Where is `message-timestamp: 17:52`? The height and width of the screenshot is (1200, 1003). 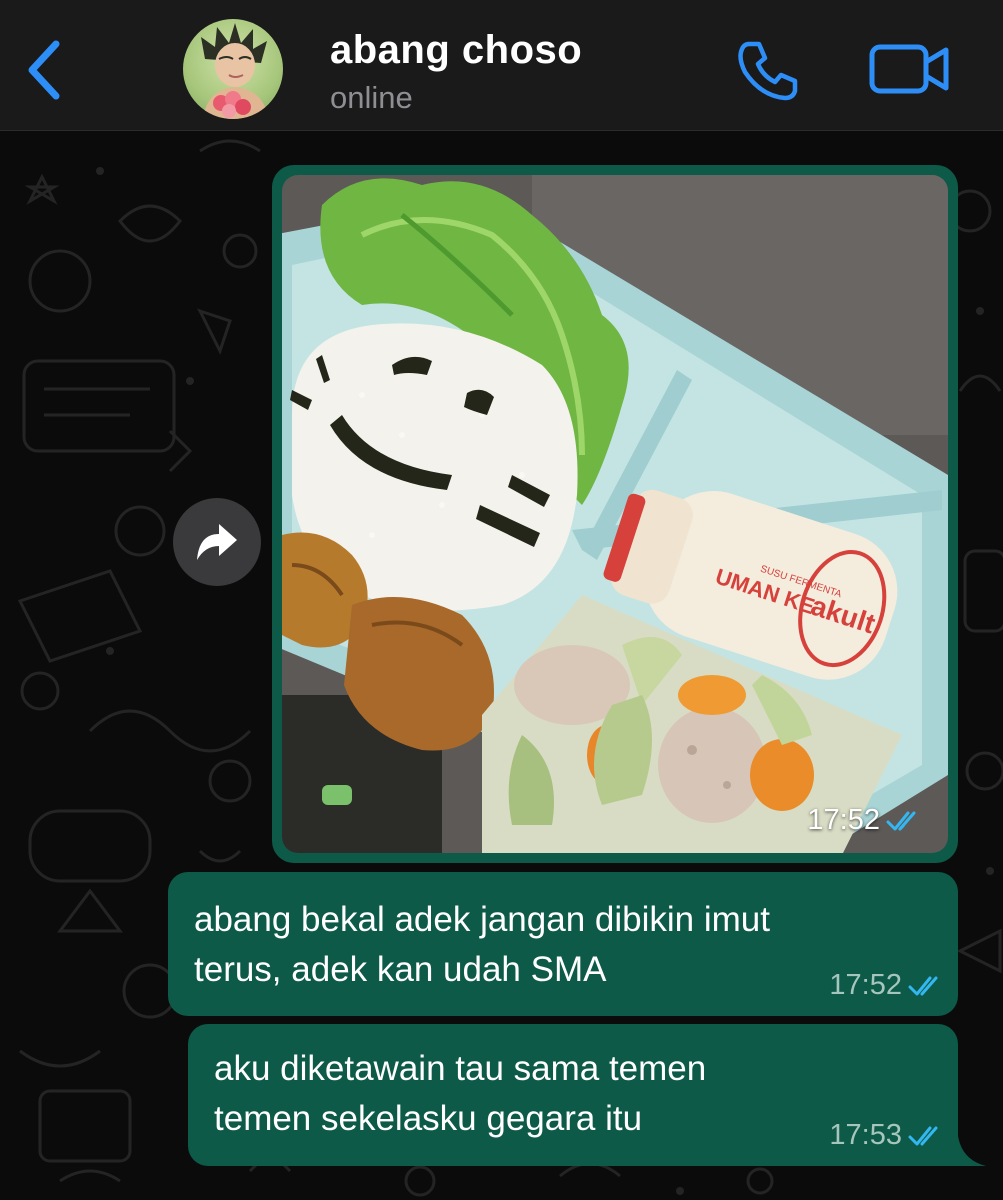 message-timestamp: 17:52 is located at coordinates (886, 985).